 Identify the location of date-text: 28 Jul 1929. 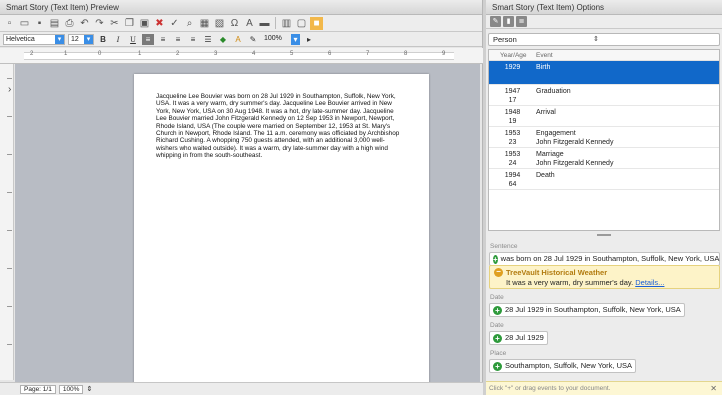
(524, 337).